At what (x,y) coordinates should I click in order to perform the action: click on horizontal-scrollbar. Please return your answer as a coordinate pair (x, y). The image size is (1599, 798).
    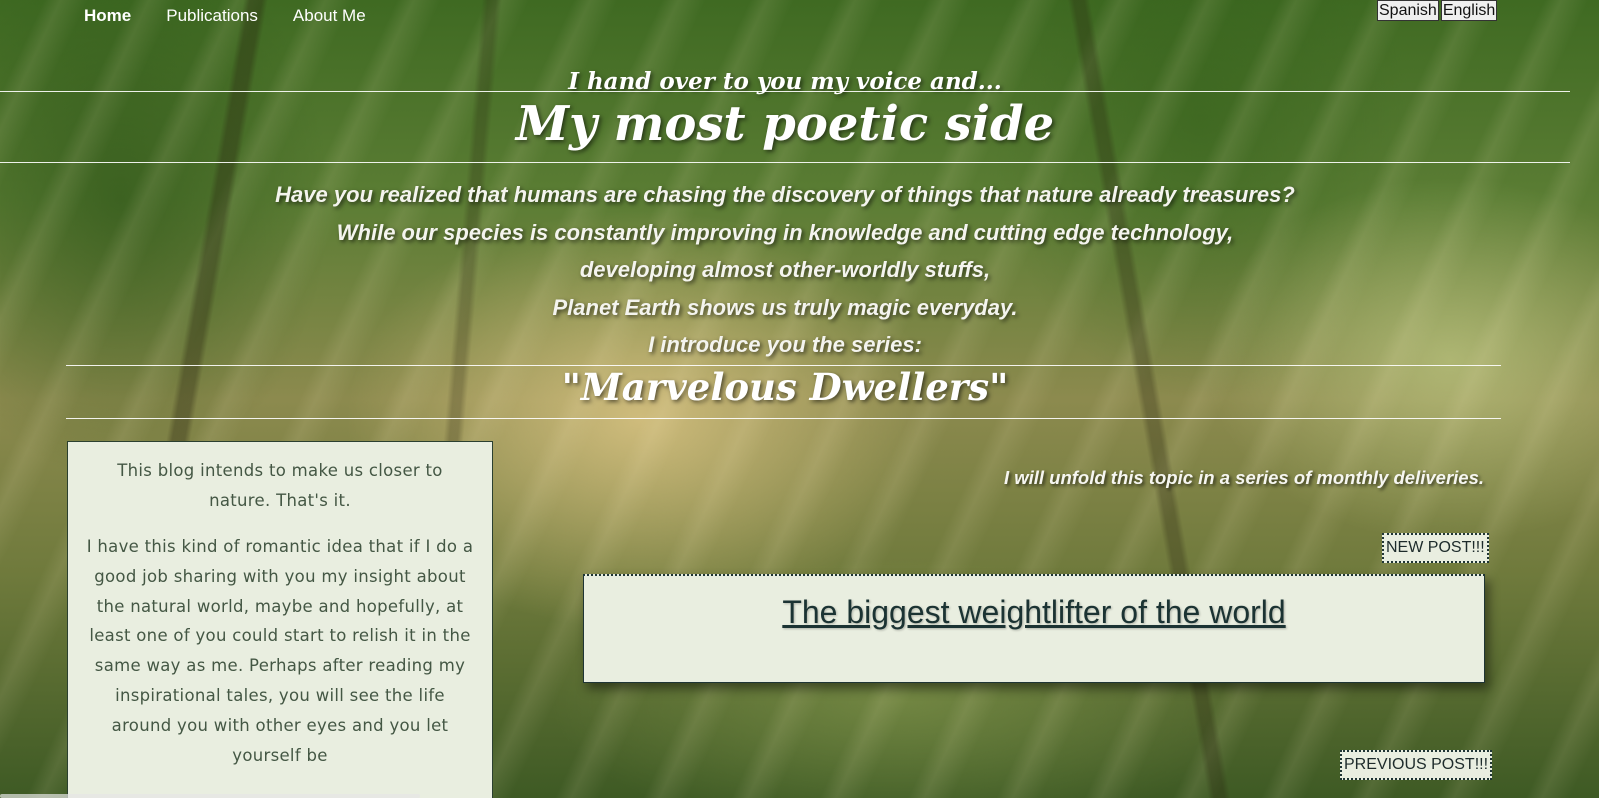
    Looking at the image, I should click on (210, 796).